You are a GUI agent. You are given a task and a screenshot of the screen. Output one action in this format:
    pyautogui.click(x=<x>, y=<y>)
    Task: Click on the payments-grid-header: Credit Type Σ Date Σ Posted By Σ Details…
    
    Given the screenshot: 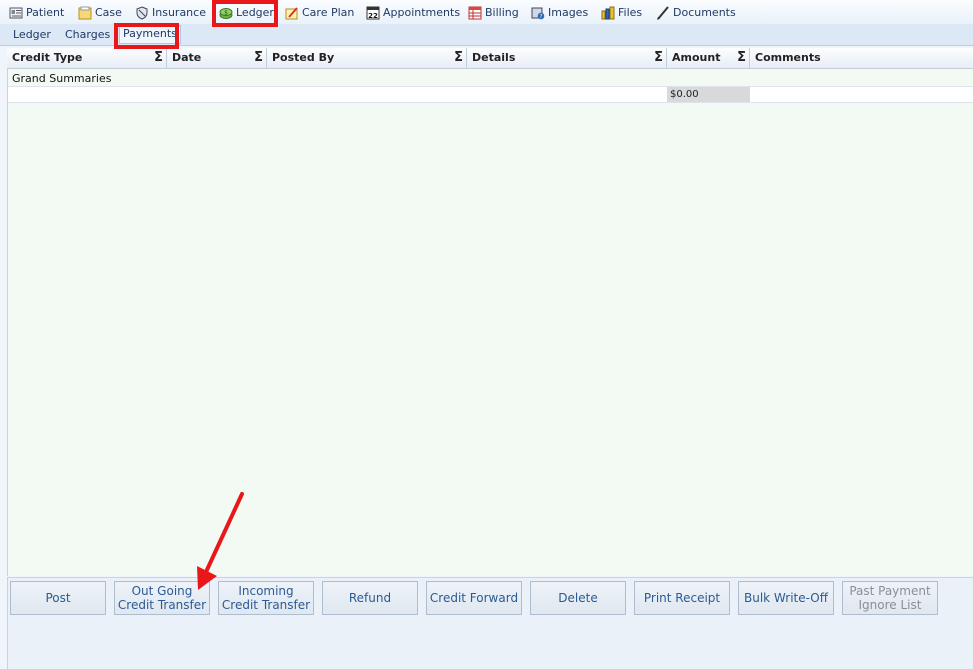 What is the action you would take?
    pyautogui.click(x=490, y=58)
    